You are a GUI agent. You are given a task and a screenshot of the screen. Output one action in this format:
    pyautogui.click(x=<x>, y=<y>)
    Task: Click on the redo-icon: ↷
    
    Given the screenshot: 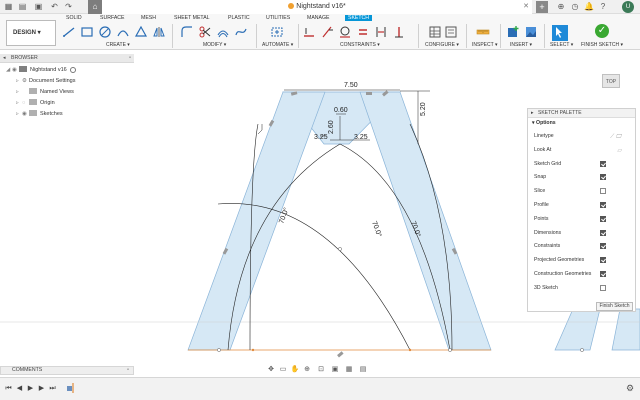 What is the action you would take?
    pyautogui.click(x=68, y=6)
    